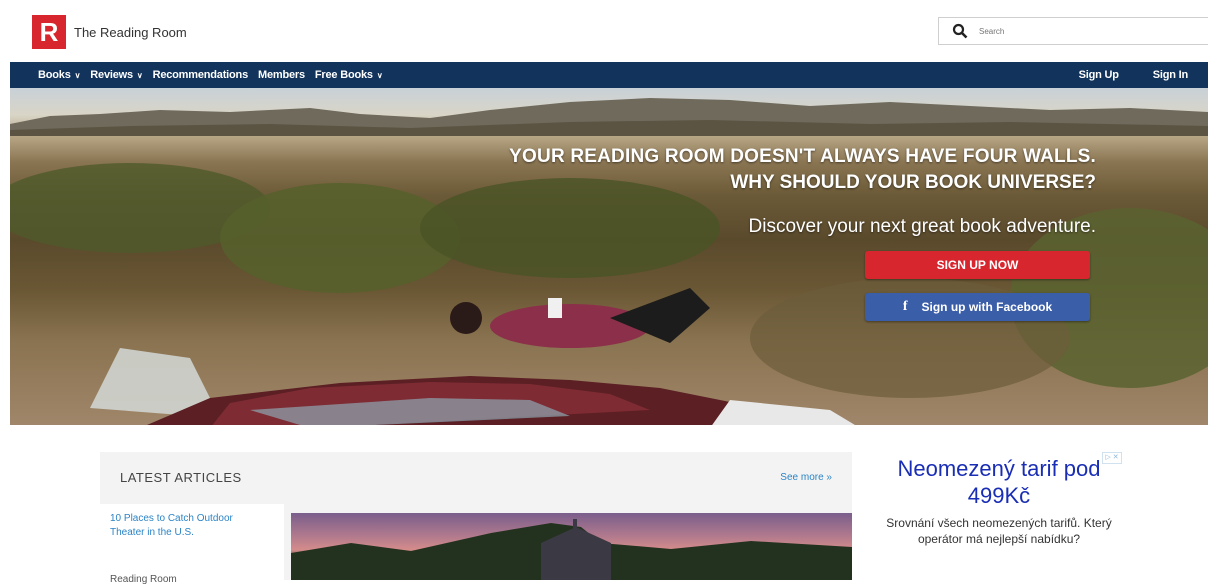 This screenshot has width=1208, height=585. I want to click on ad-title: Neomezený tarif pod 499Kč, so click(999, 482).